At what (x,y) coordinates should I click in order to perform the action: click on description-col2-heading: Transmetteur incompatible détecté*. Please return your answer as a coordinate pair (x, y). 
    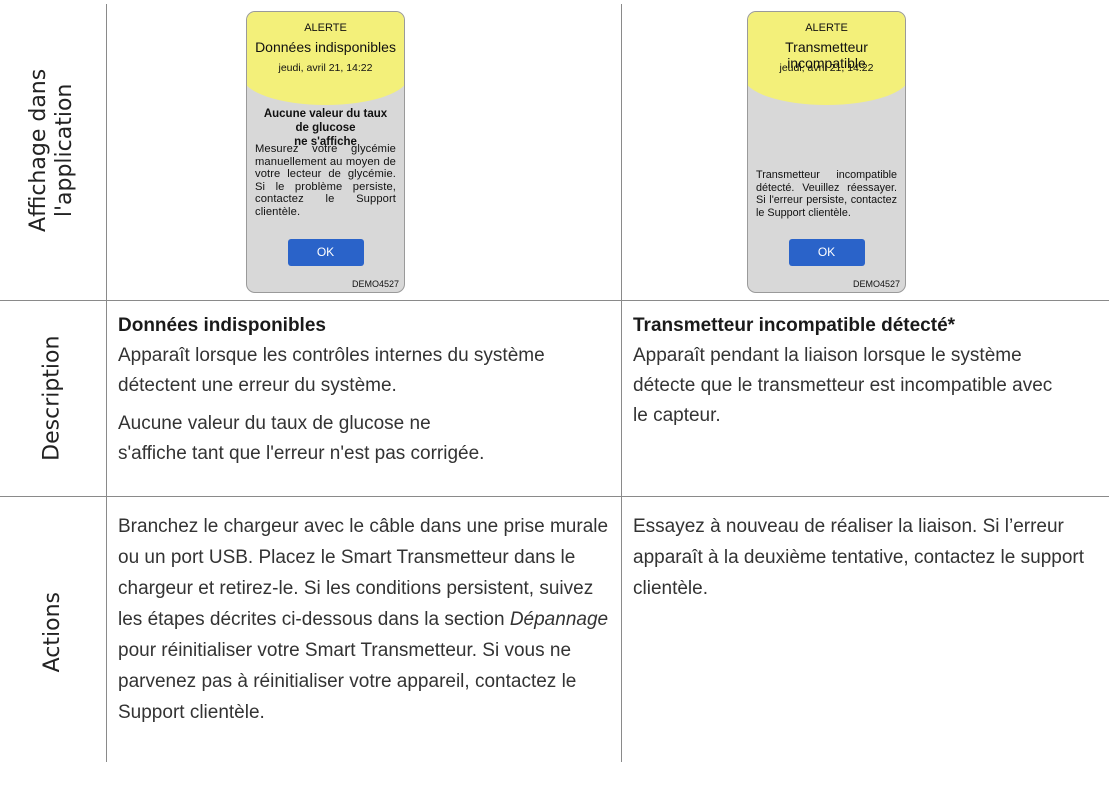
    Looking at the image, I should click on (794, 325).